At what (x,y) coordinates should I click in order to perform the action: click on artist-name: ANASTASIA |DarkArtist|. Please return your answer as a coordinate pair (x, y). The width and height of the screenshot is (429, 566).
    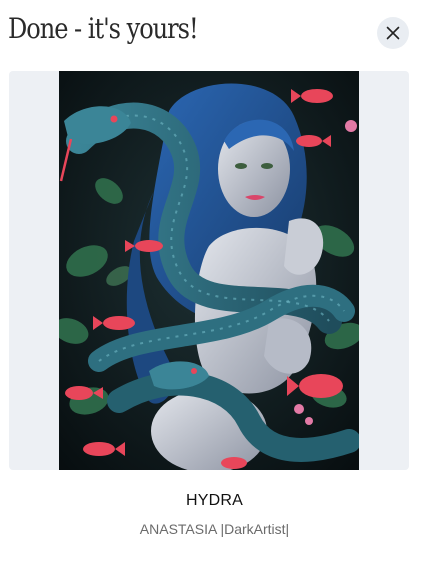
    Looking at the image, I should click on (214, 529).